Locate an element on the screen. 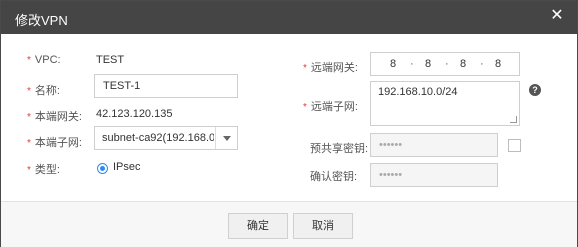 The height and width of the screenshot is (247, 578). psk-input: •••••• is located at coordinates (434, 145).